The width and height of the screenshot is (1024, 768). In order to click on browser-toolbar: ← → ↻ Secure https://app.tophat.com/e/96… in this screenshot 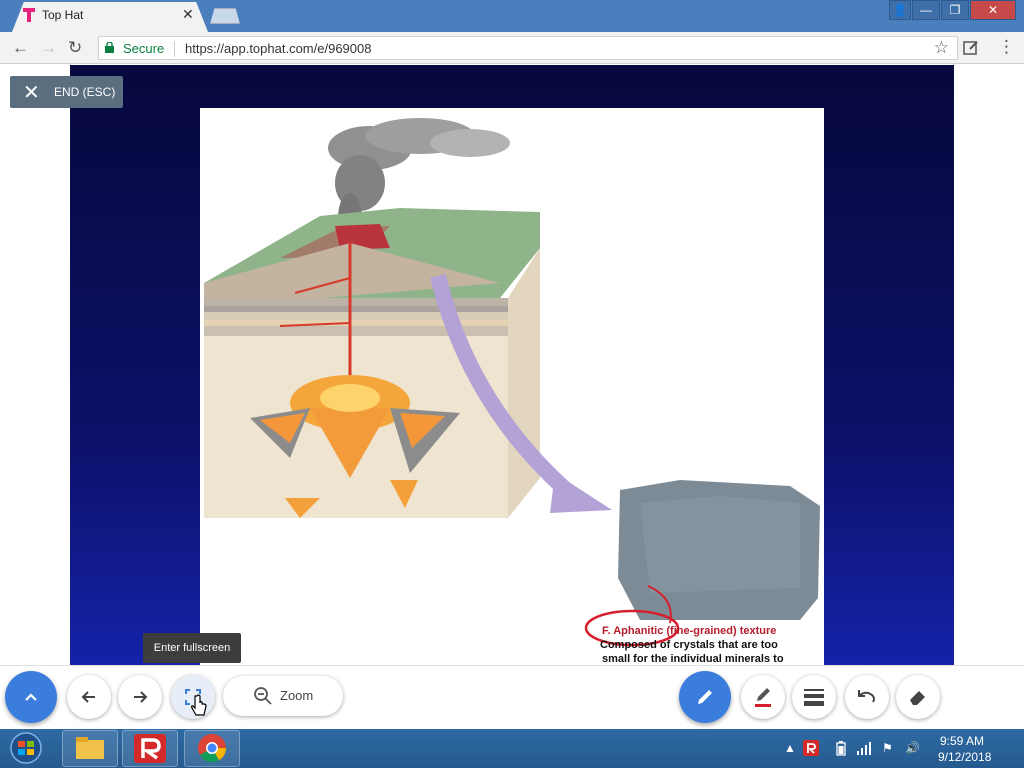, I will do `click(512, 48)`.